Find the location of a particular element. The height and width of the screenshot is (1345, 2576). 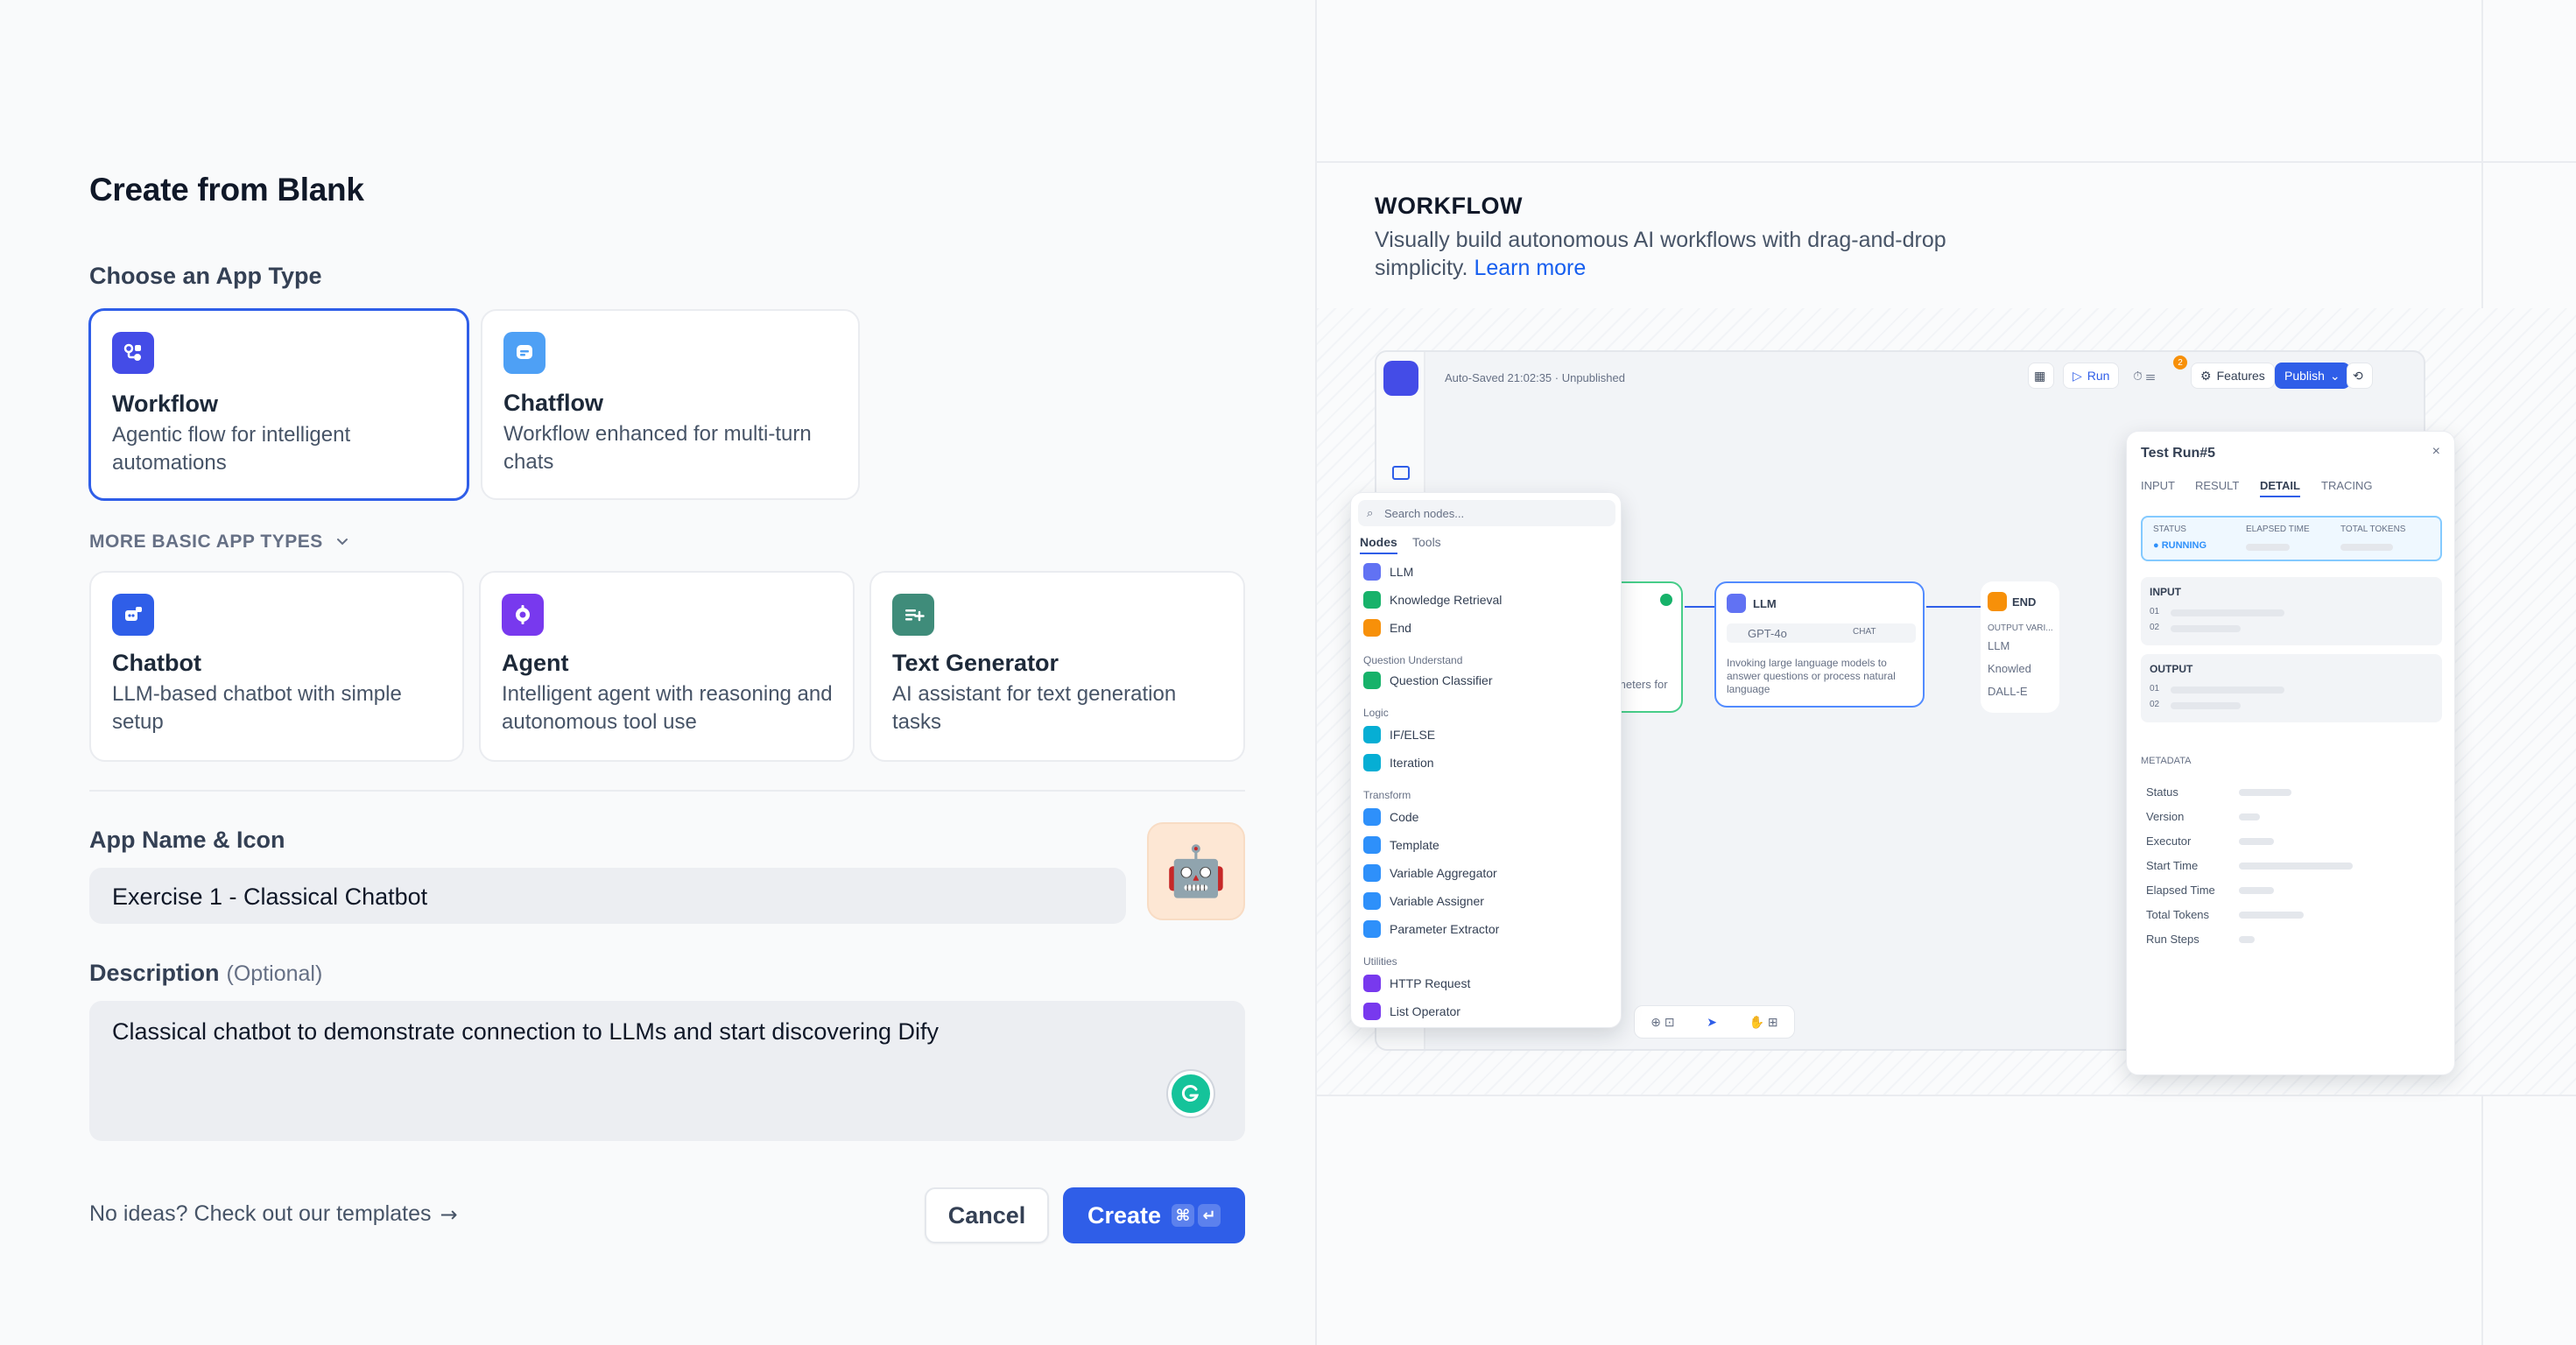

node-item: Parameter Extractor is located at coordinates (1431, 929).